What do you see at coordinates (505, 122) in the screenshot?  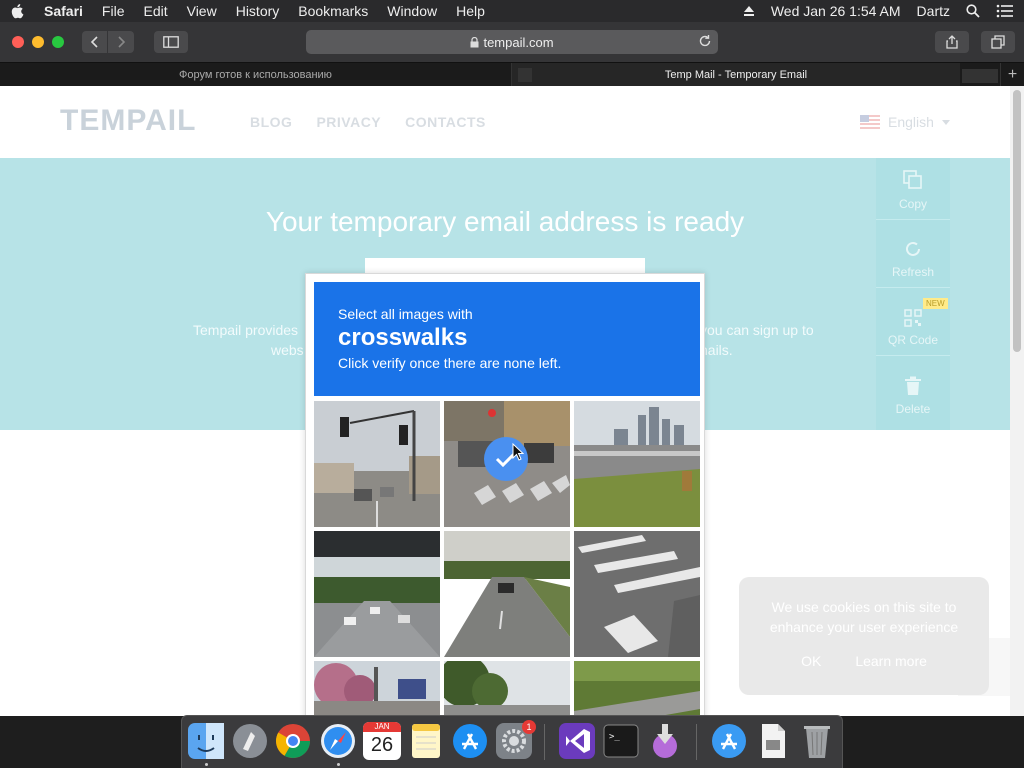 I see `site-header: TEMPAIL BLOG PRIVACY CONTACTS English` at bounding box center [505, 122].